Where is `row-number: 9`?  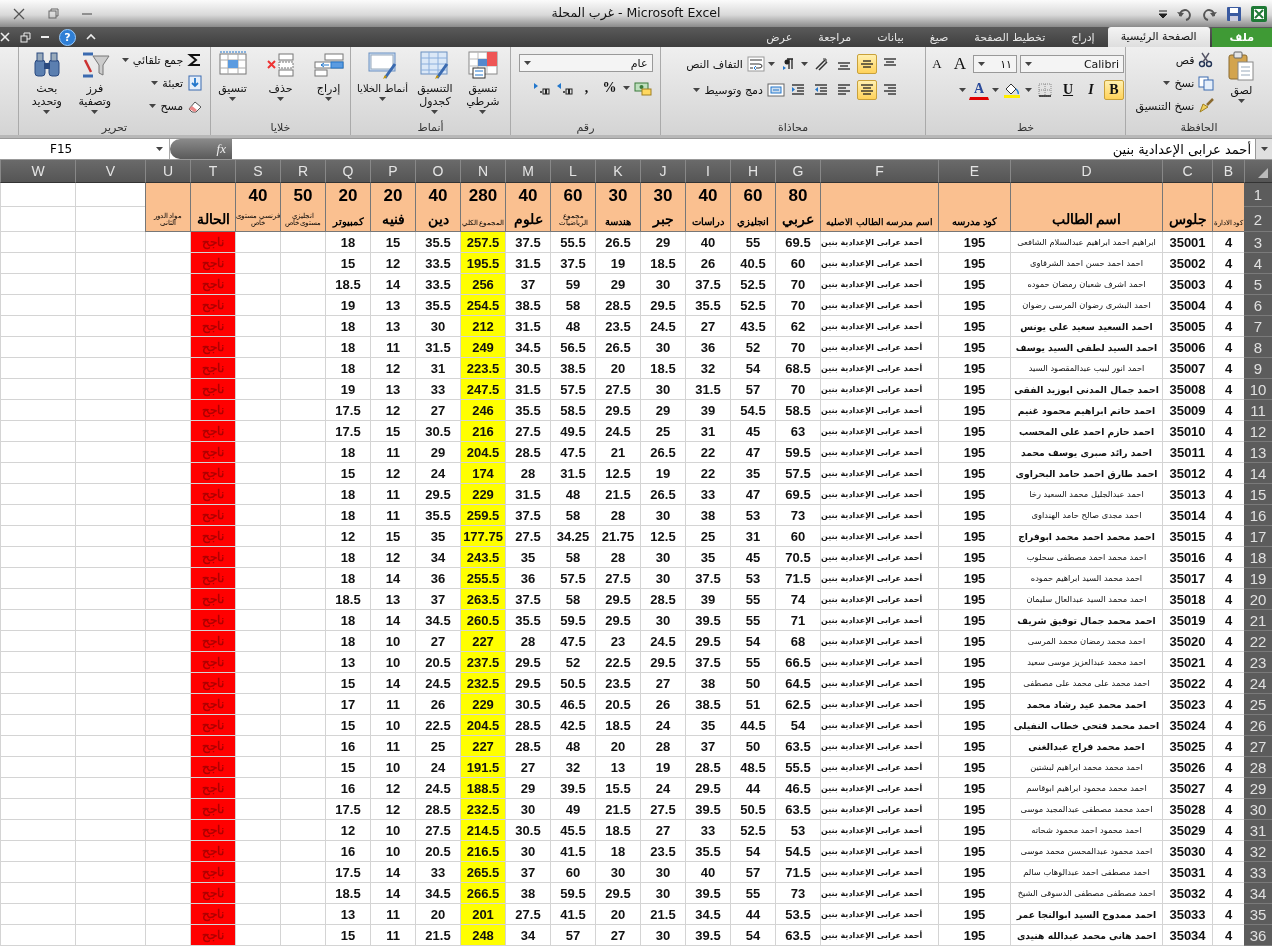
row-number: 9 is located at coordinates (1258, 368).